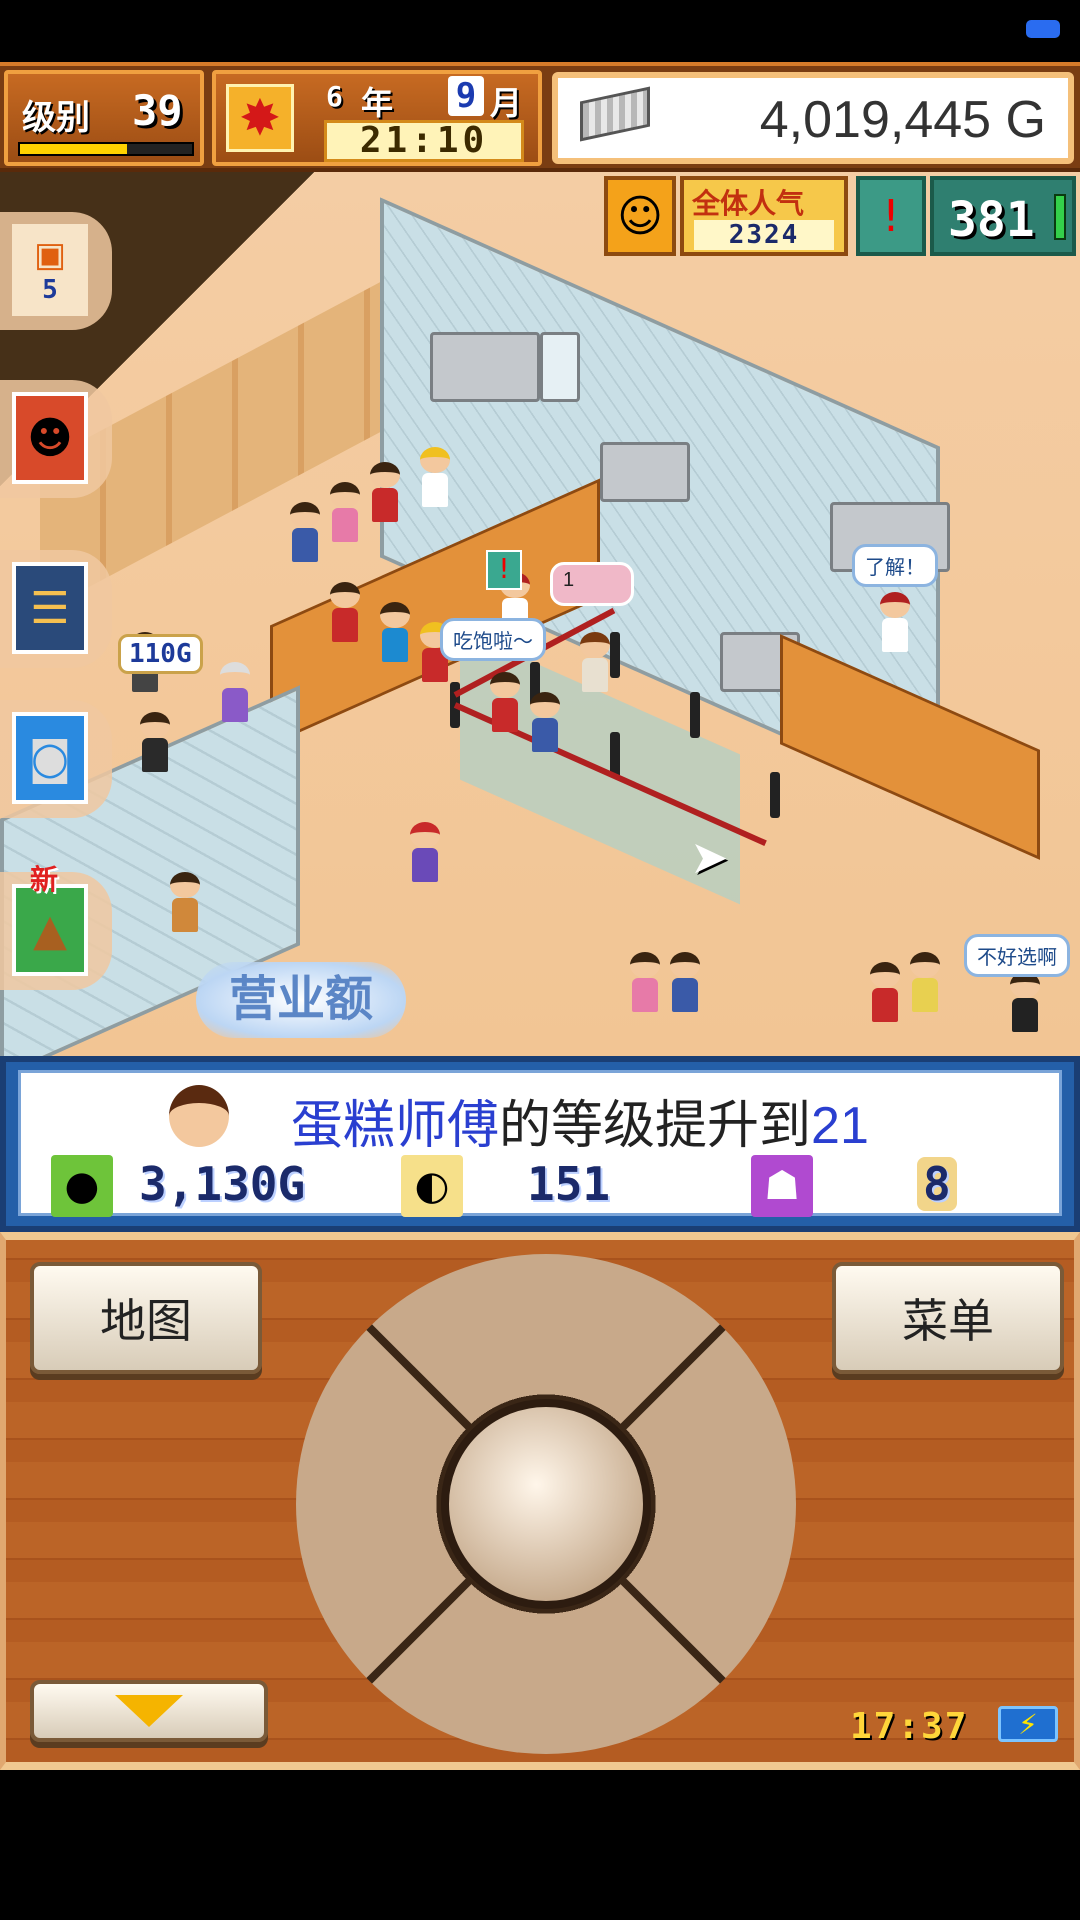  Describe the element at coordinates (44, 879) in the screenshot. I see `new-badge: 新` at that location.